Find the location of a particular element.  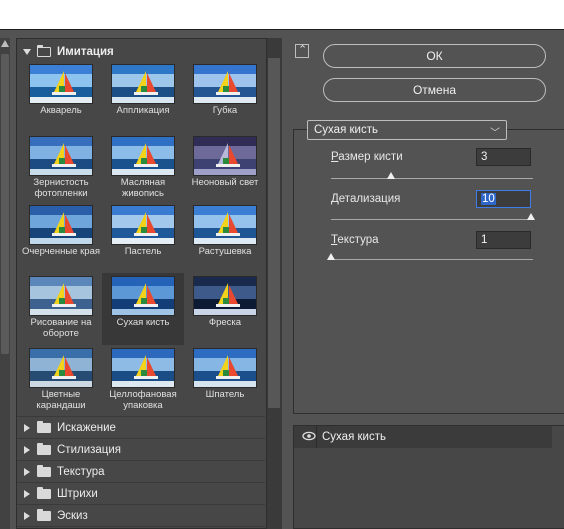

cancel-button: Отмена is located at coordinates (434, 90).